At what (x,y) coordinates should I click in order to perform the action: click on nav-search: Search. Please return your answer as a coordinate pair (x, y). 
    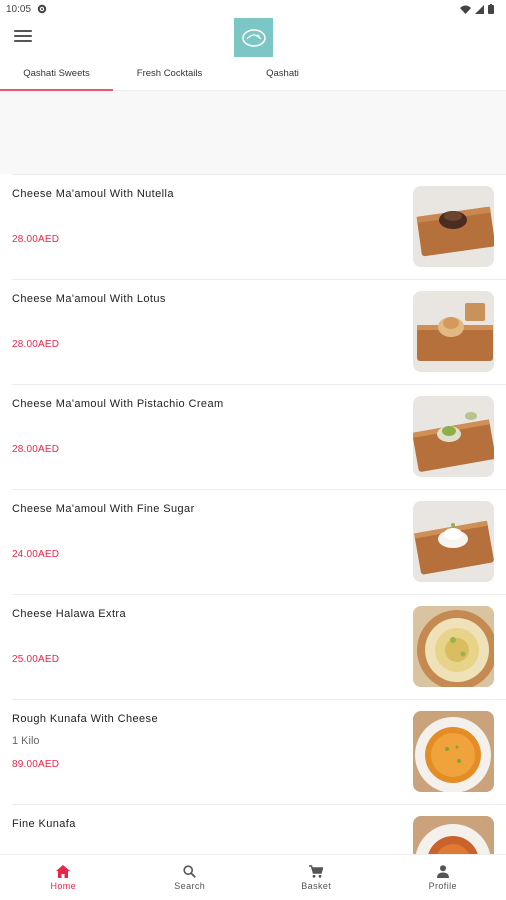
    Looking at the image, I should click on (190, 877).